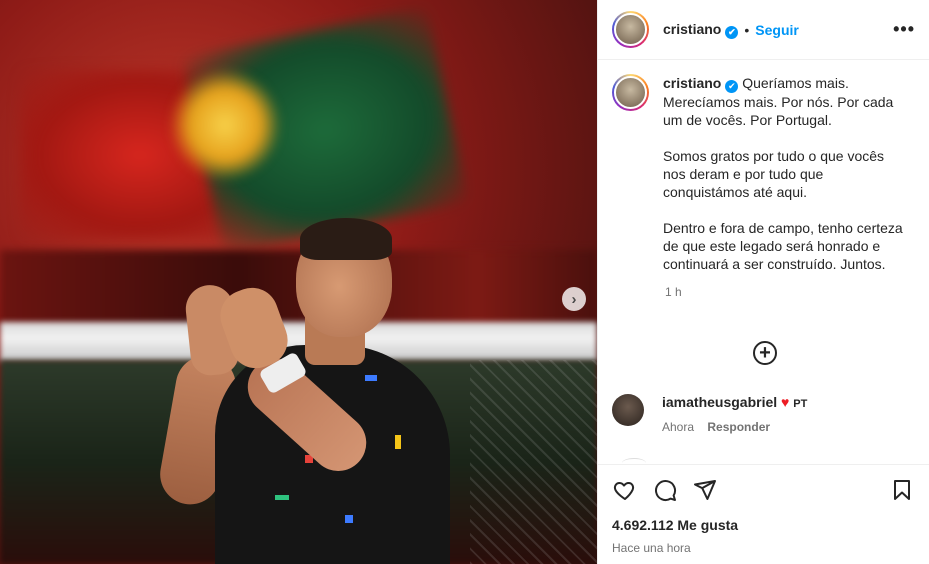 Image resolution: width=929 pixels, height=564 pixels. I want to click on carousel-next-button: ›, so click(574, 299).